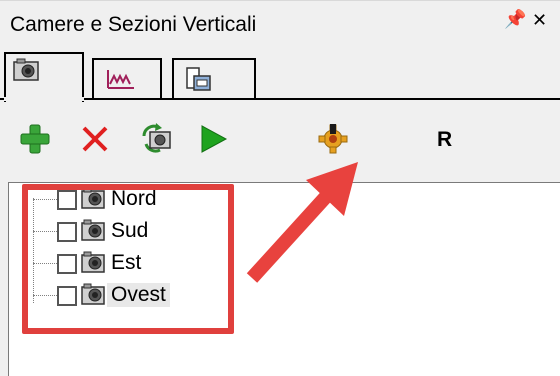 This screenshot has width=560, height=376. I want to click on tab-divider, so click(280, 99).